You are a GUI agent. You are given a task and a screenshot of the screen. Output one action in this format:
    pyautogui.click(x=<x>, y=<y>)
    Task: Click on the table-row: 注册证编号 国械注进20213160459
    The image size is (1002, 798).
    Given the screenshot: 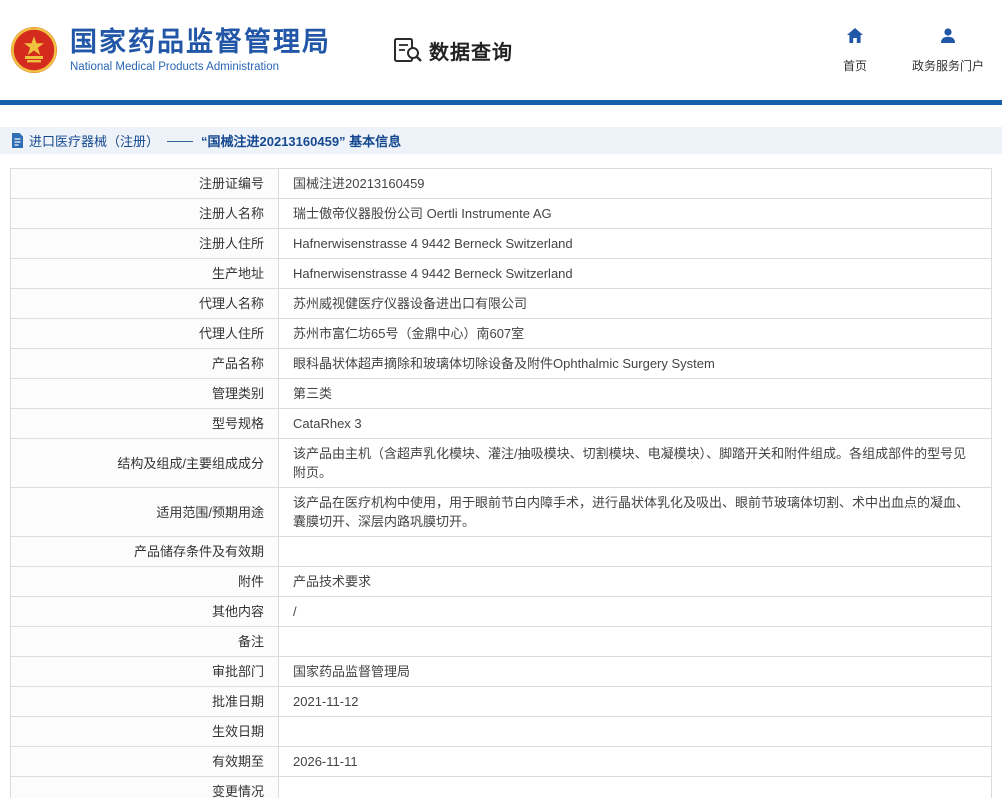 What is the action you would take?
    pyautogui.click(x=501, y=183)
    